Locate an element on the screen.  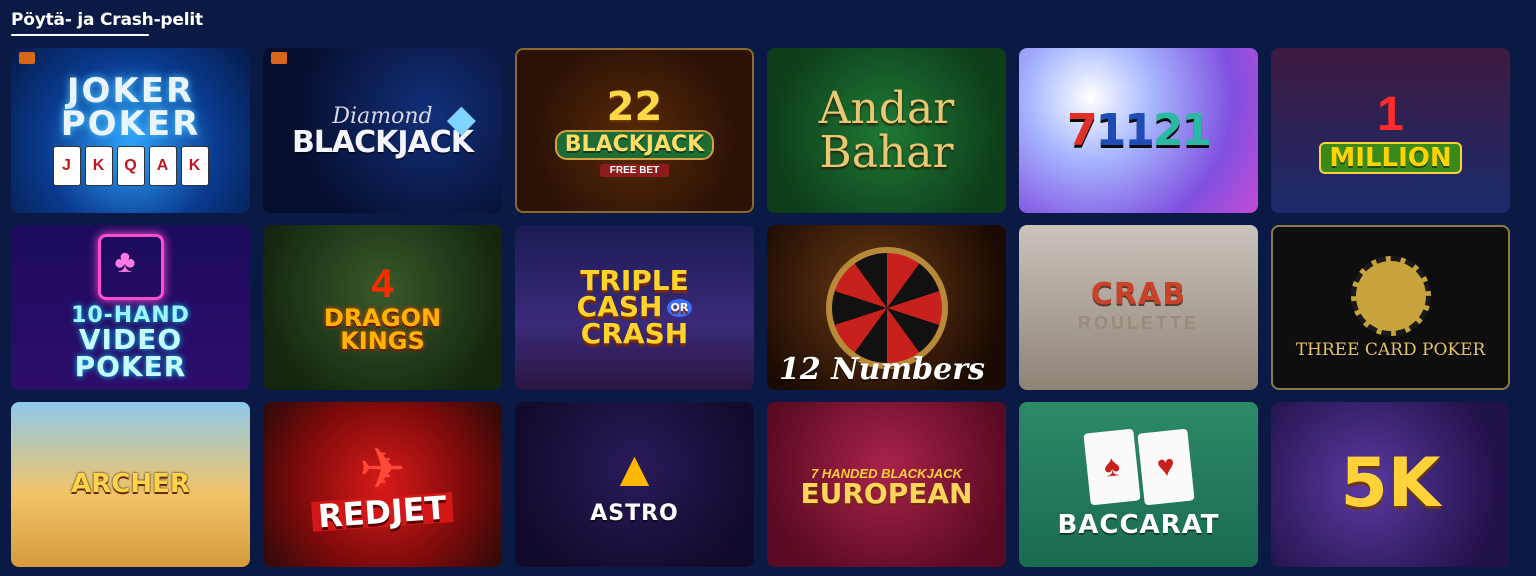
plane-icon: ✈ is located at coordinates (382, 469).